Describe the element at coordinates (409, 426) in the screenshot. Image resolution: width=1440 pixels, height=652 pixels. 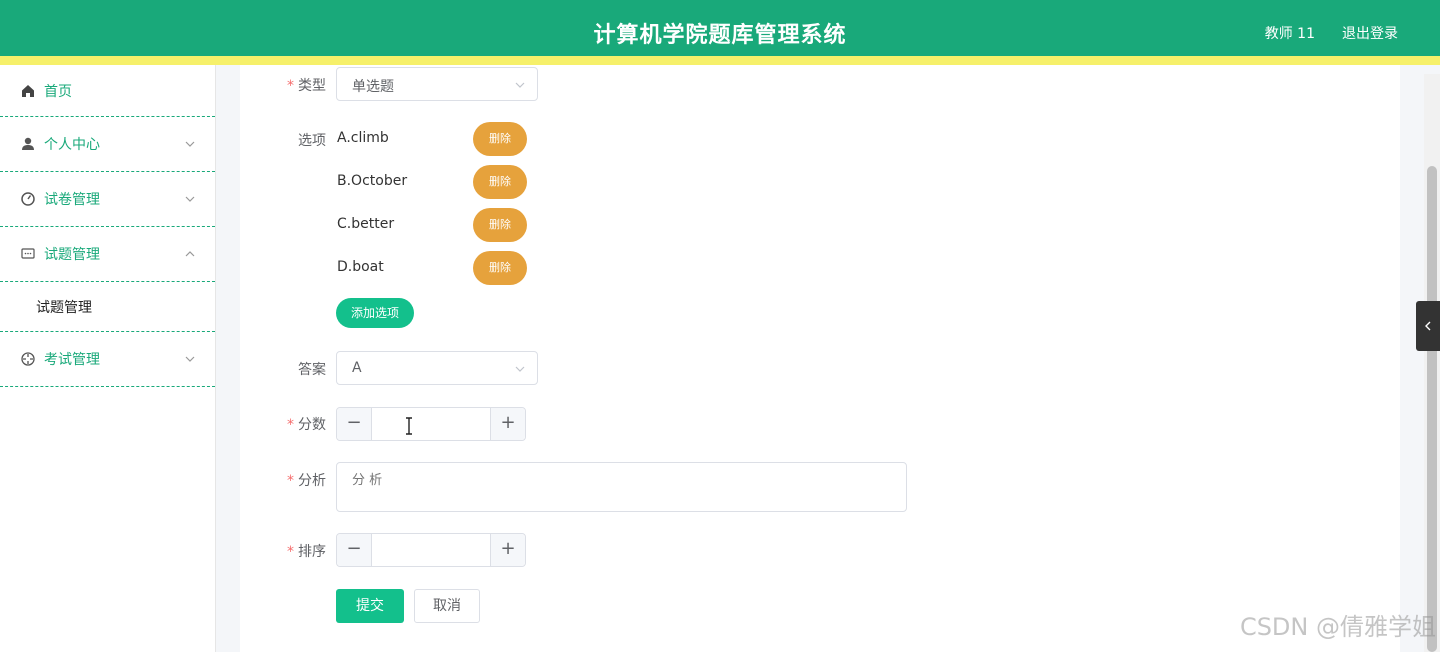
I see `text-cursor-icon` at that location.